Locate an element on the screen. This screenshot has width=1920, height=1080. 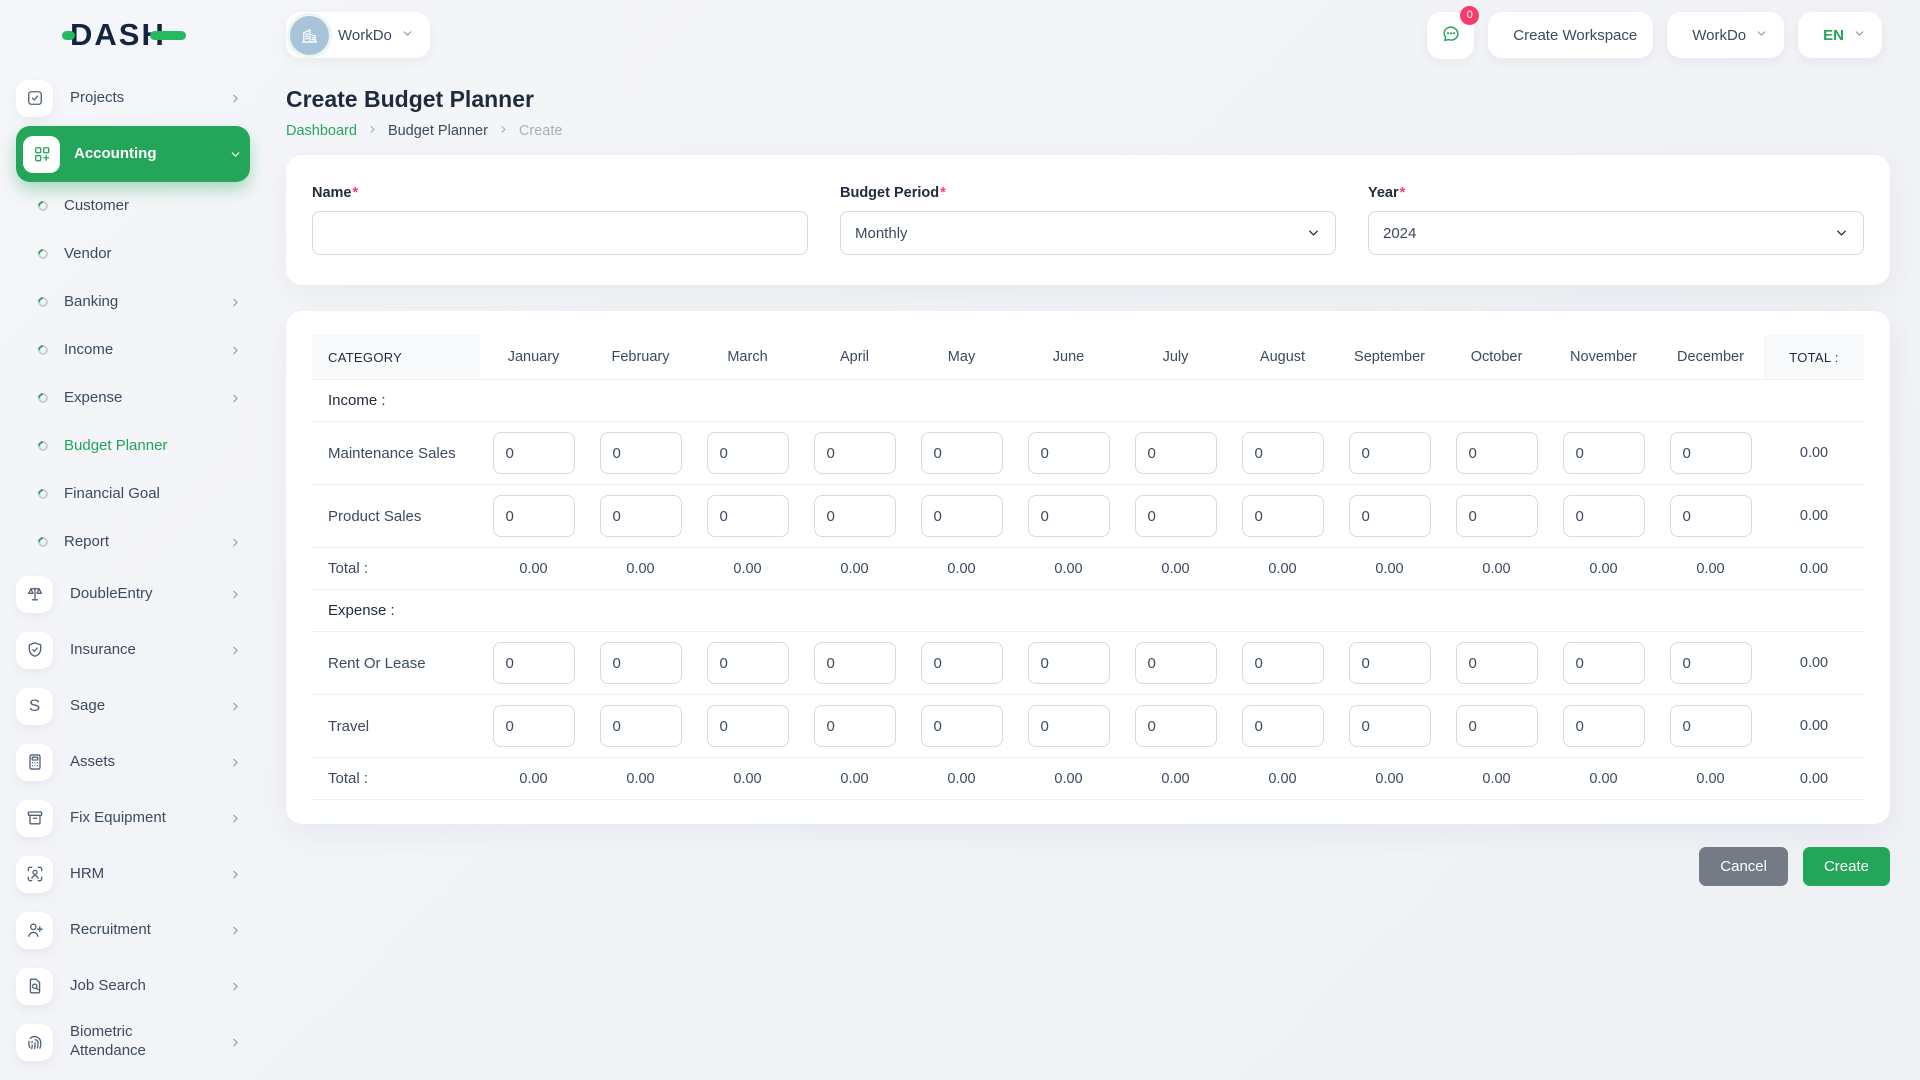
budget-input-travel-december is located at coordinates (1710, 726).